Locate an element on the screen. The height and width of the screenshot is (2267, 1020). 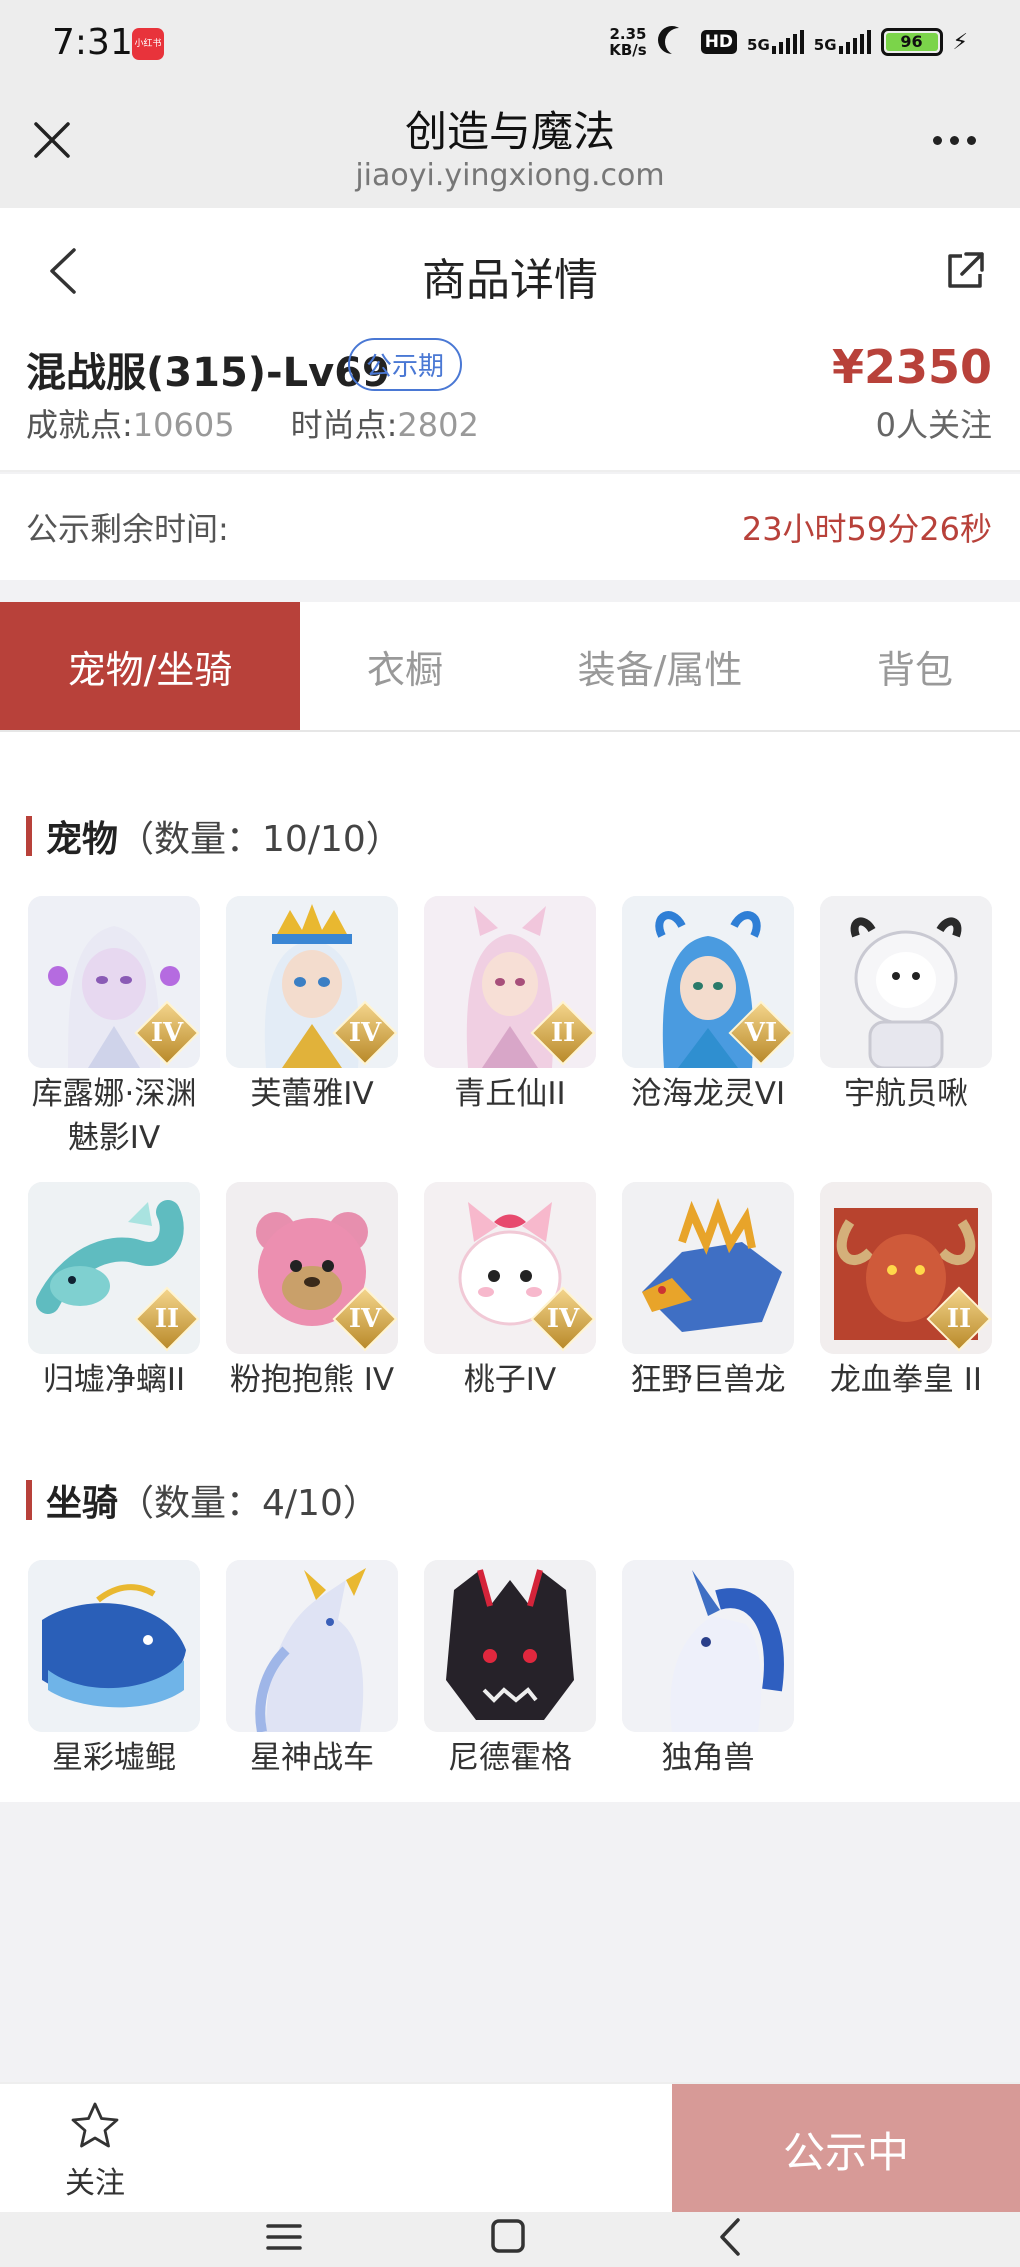
bottom-action-bar: 关注 公示中 is located at coordinates (510, 2148).